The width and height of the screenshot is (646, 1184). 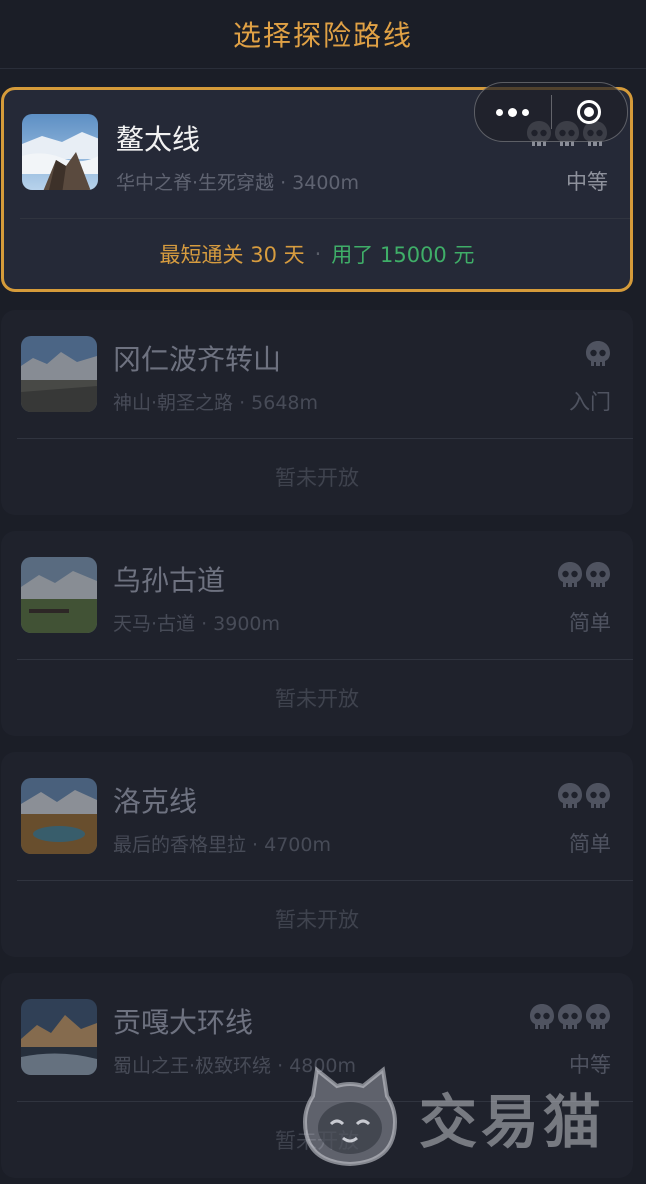 I want to click on cat-logo-icon, so click(x=350, y=1116).